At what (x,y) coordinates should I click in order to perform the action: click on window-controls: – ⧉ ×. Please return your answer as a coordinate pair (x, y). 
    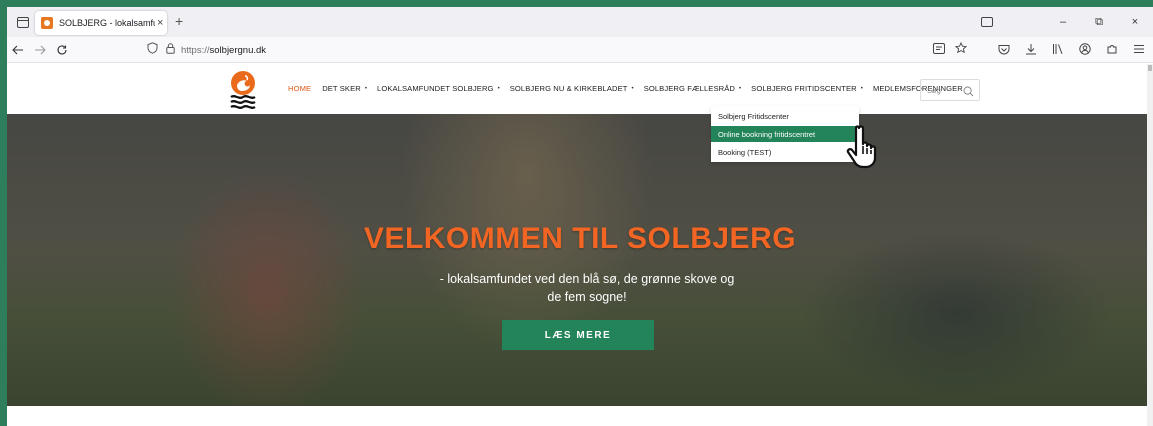
    Looking at the image, I should click on (1061, 22).